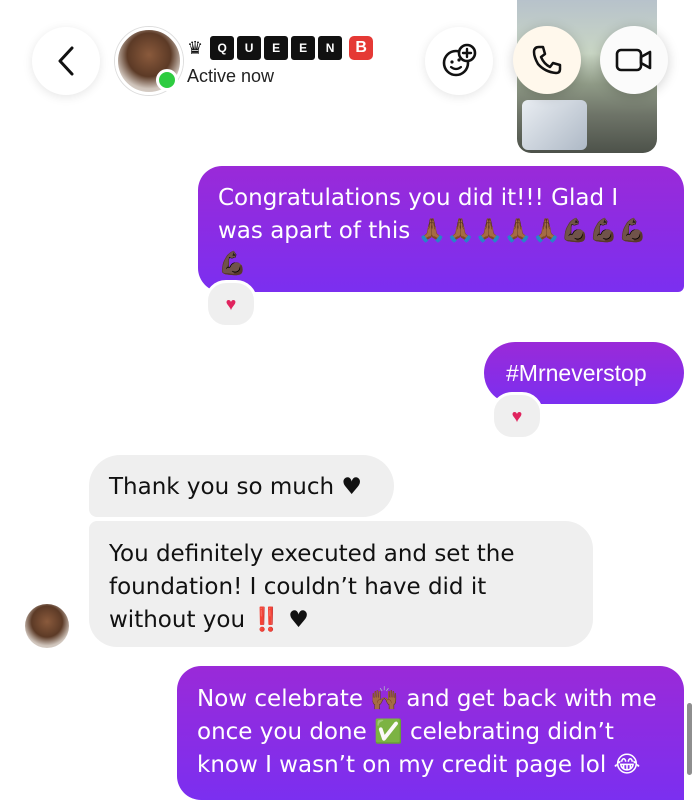 This screenshot has height=800, width=697. I want to click on name-tag-badge: B, so click(361, 48).